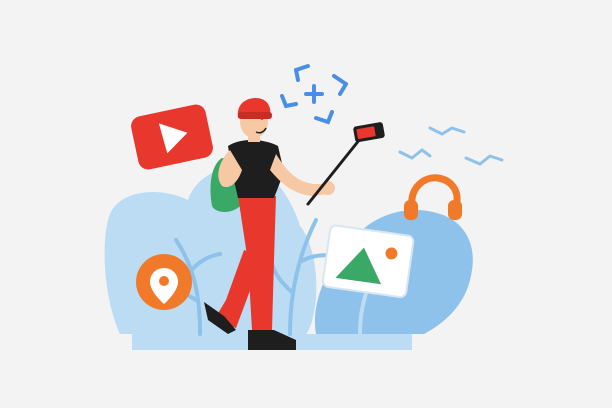  What do you see at coordinates (368, 261) in the screenshot?
I see `image-card-icon` at bounding box center [368, 261].